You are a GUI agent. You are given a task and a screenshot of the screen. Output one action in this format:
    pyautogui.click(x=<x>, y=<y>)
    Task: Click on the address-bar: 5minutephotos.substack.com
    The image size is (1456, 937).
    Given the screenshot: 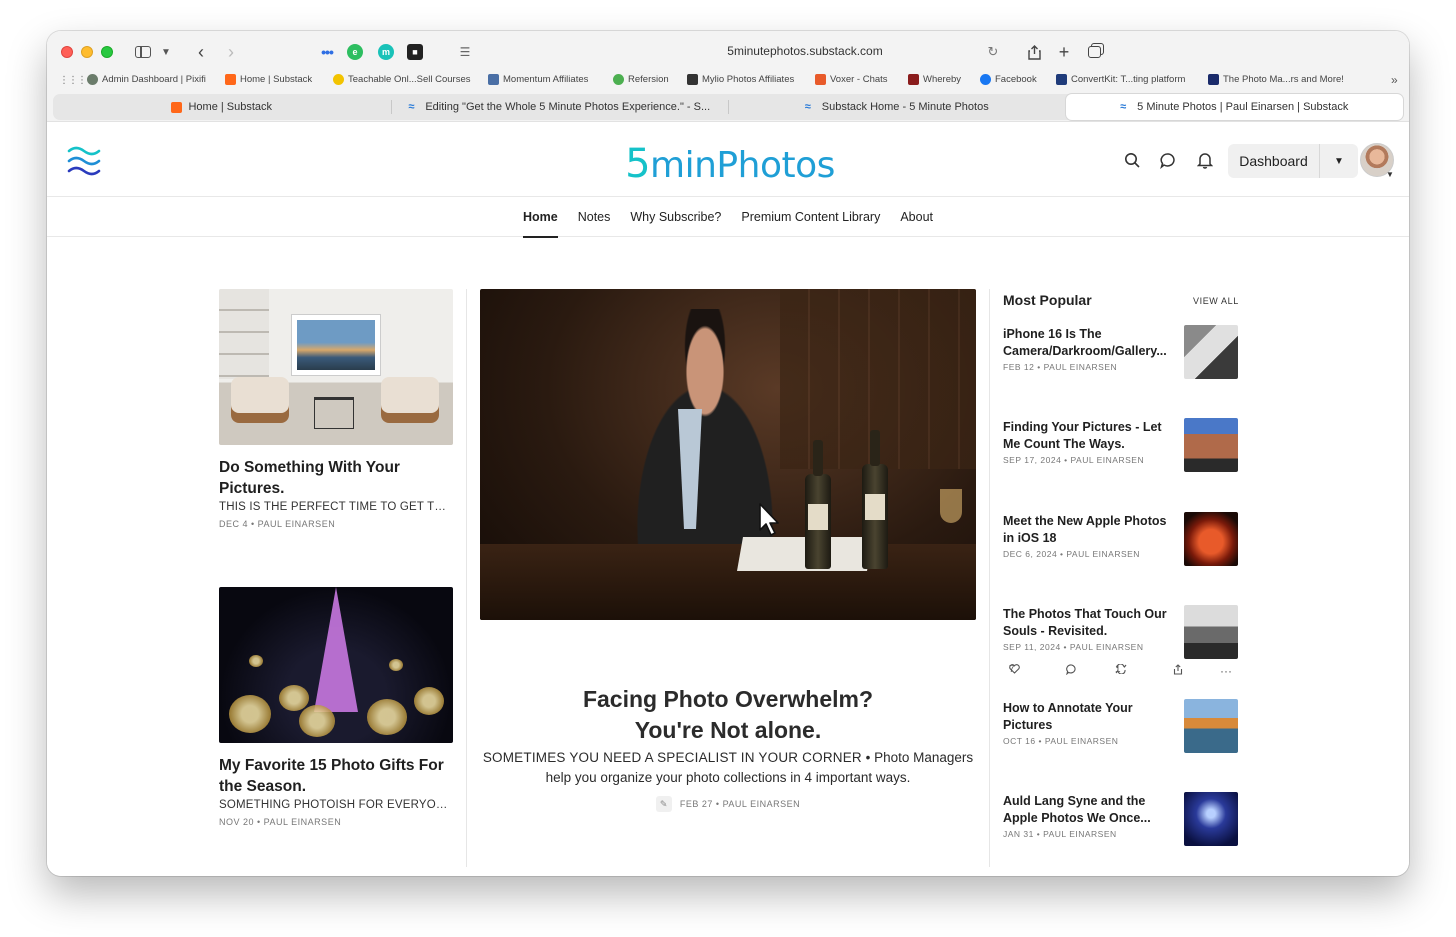 What is the action you would take?
    pyautogui.click(x=805, y=51)
    